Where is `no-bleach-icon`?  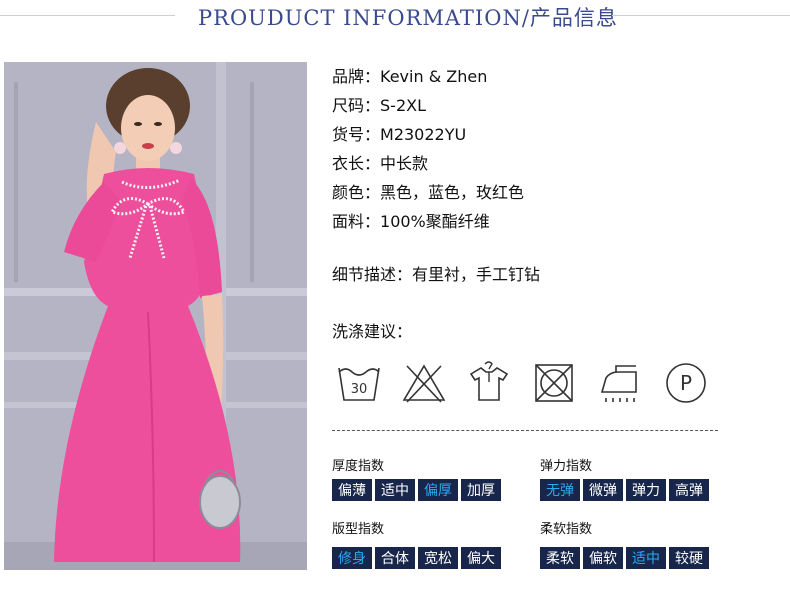
no-bleach-icon is located at coordinates (424, 383).